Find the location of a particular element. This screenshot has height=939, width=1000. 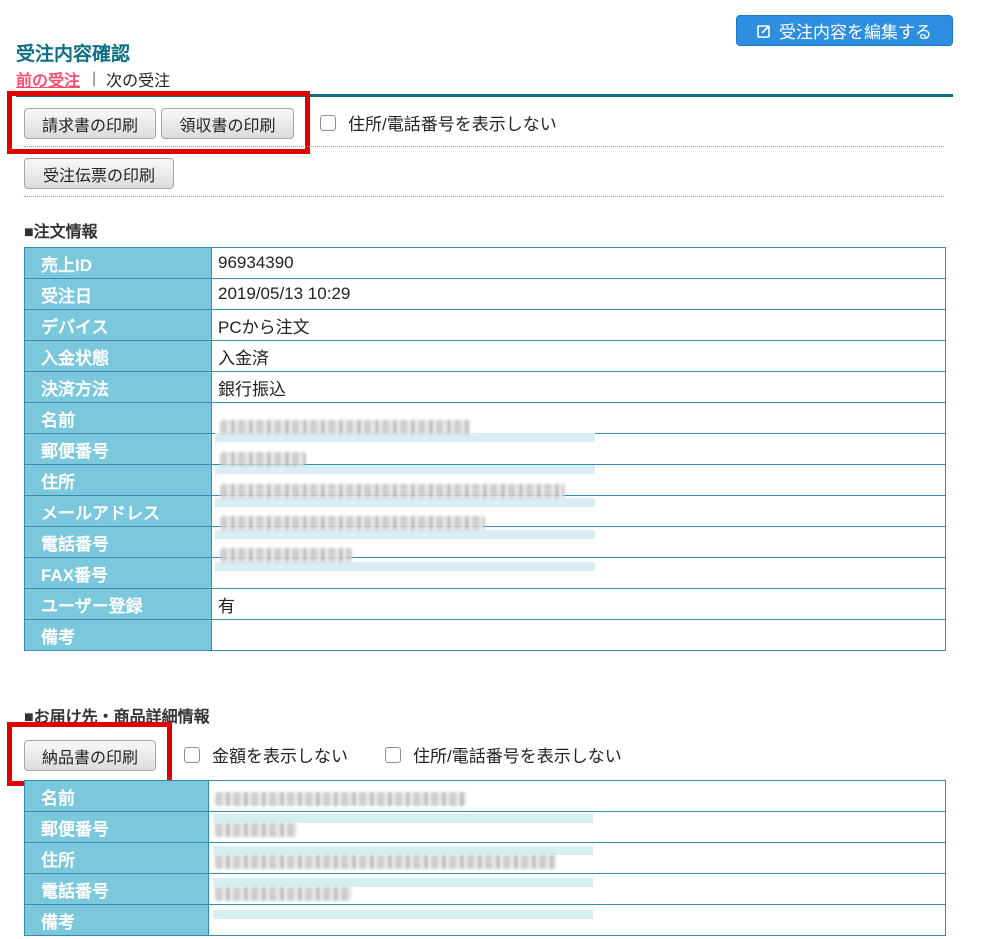

row-label: 売上ID is located at coordinates (118, 263).